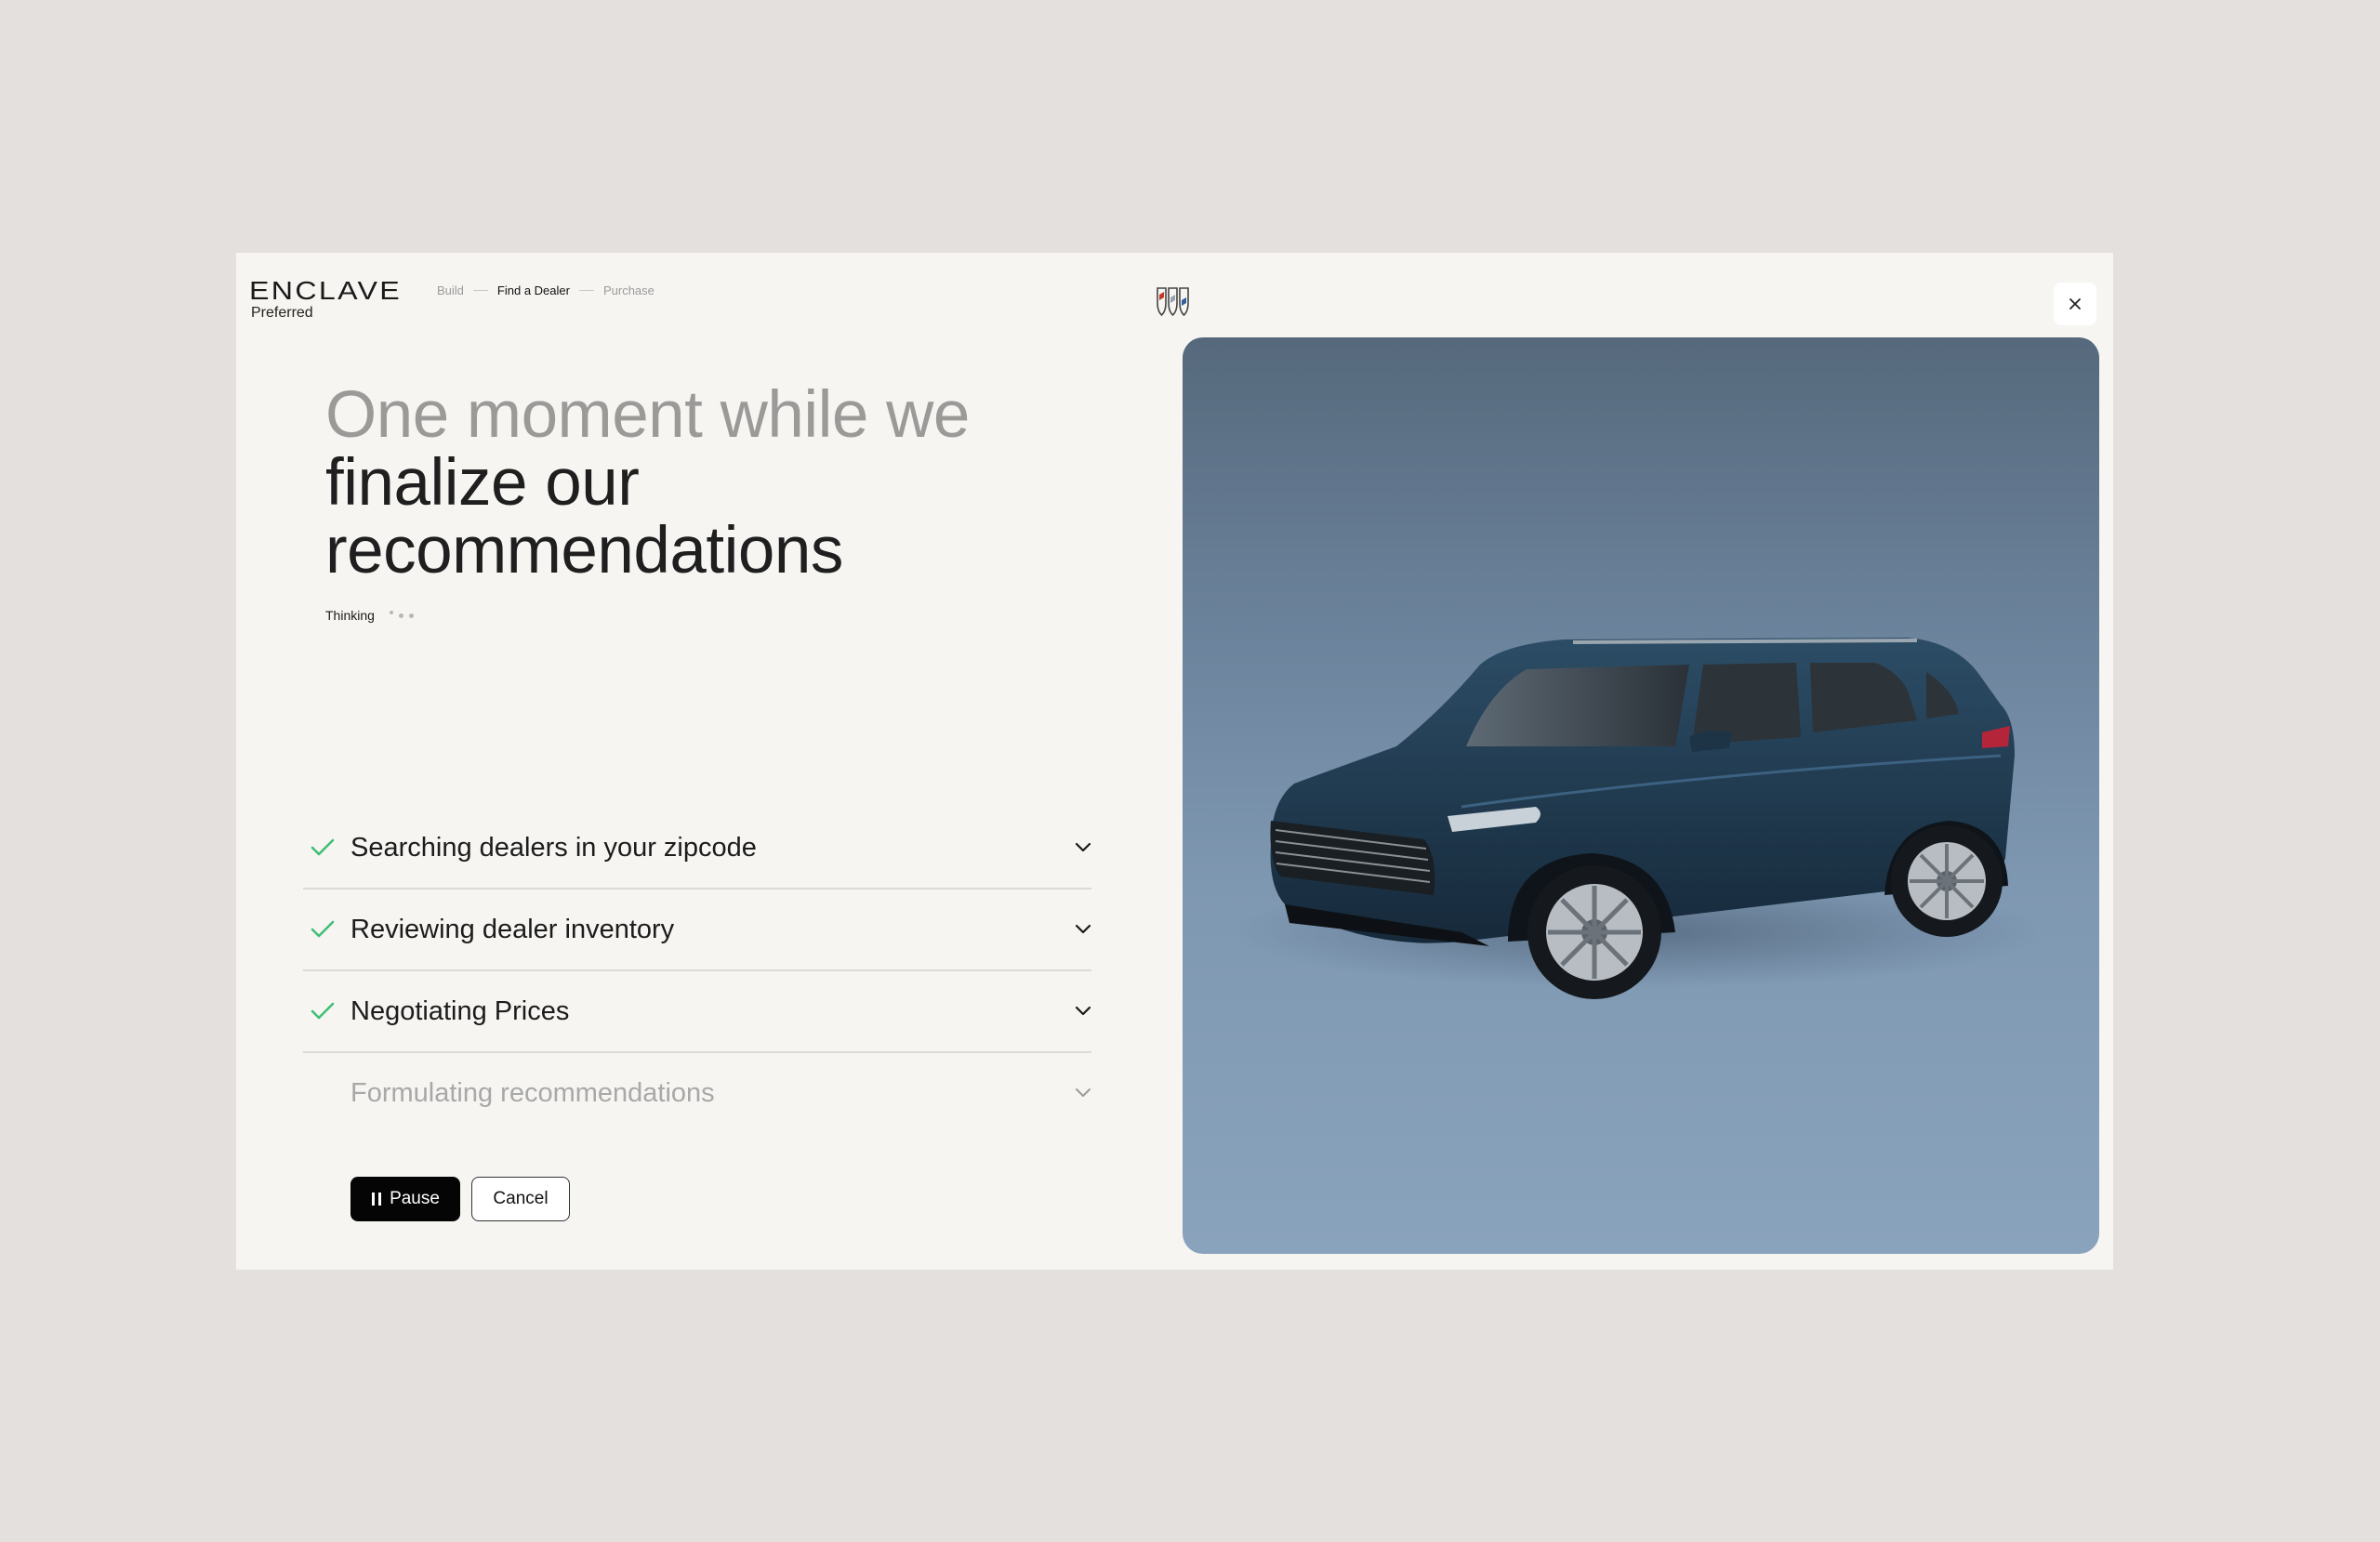 The width and height of the screenshot is (2380, 1542). What do you see at coordinates (450, 290) in the screenshot?
I see `step-build: Build` at bounding box center [450, 290].